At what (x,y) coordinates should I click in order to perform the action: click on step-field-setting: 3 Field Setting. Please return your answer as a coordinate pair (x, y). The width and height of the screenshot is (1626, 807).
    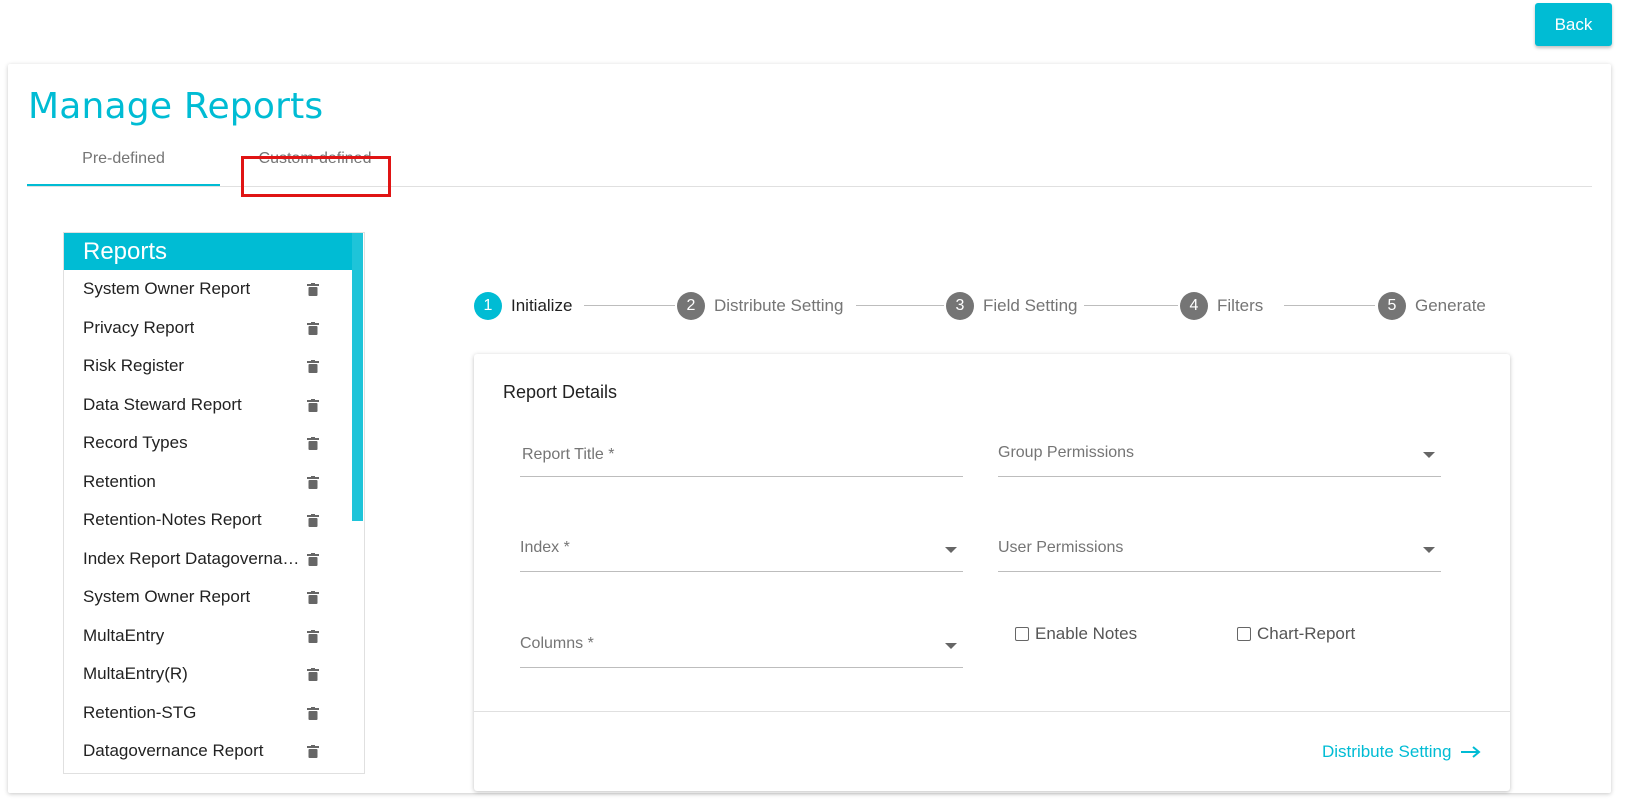
    Looking at the image, I should click on (1012, 306).